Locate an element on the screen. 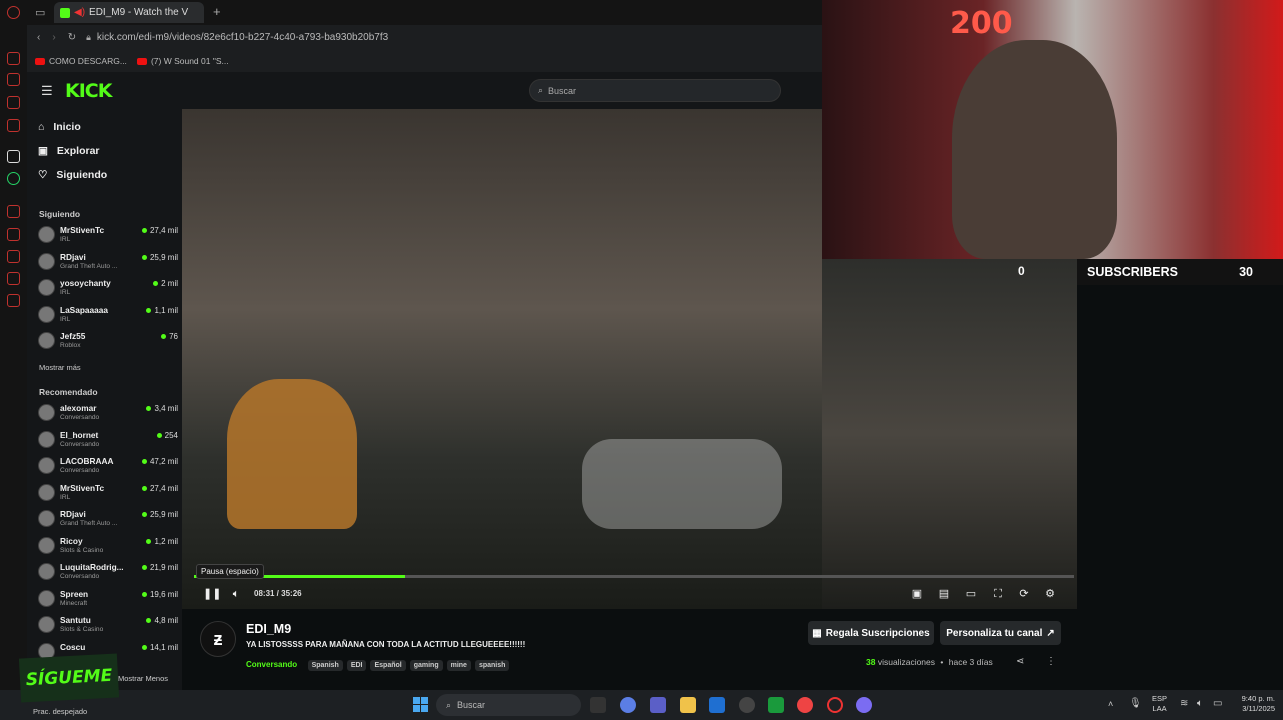  wifi-icon: ≋ is located at coordinates (1184, 703).